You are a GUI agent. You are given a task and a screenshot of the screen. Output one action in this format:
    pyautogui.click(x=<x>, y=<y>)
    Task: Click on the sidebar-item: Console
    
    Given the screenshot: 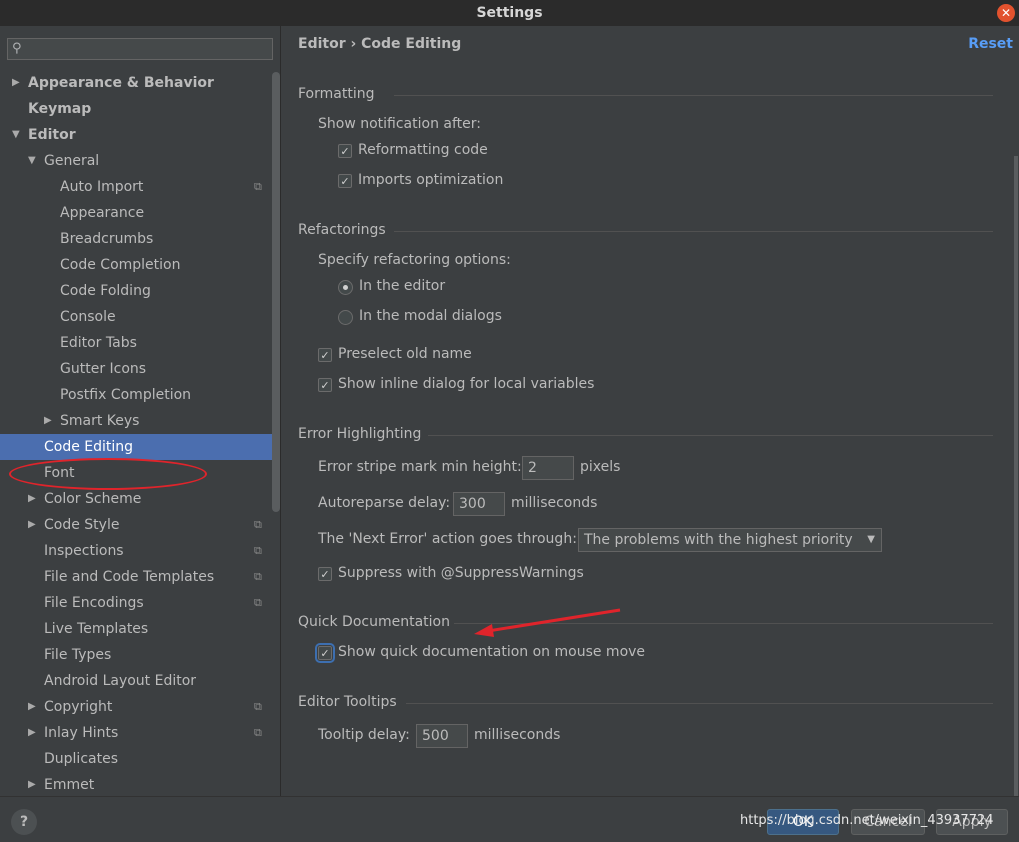 What is the action you would take?
    pyautogui.click(x=140, y=317)
    